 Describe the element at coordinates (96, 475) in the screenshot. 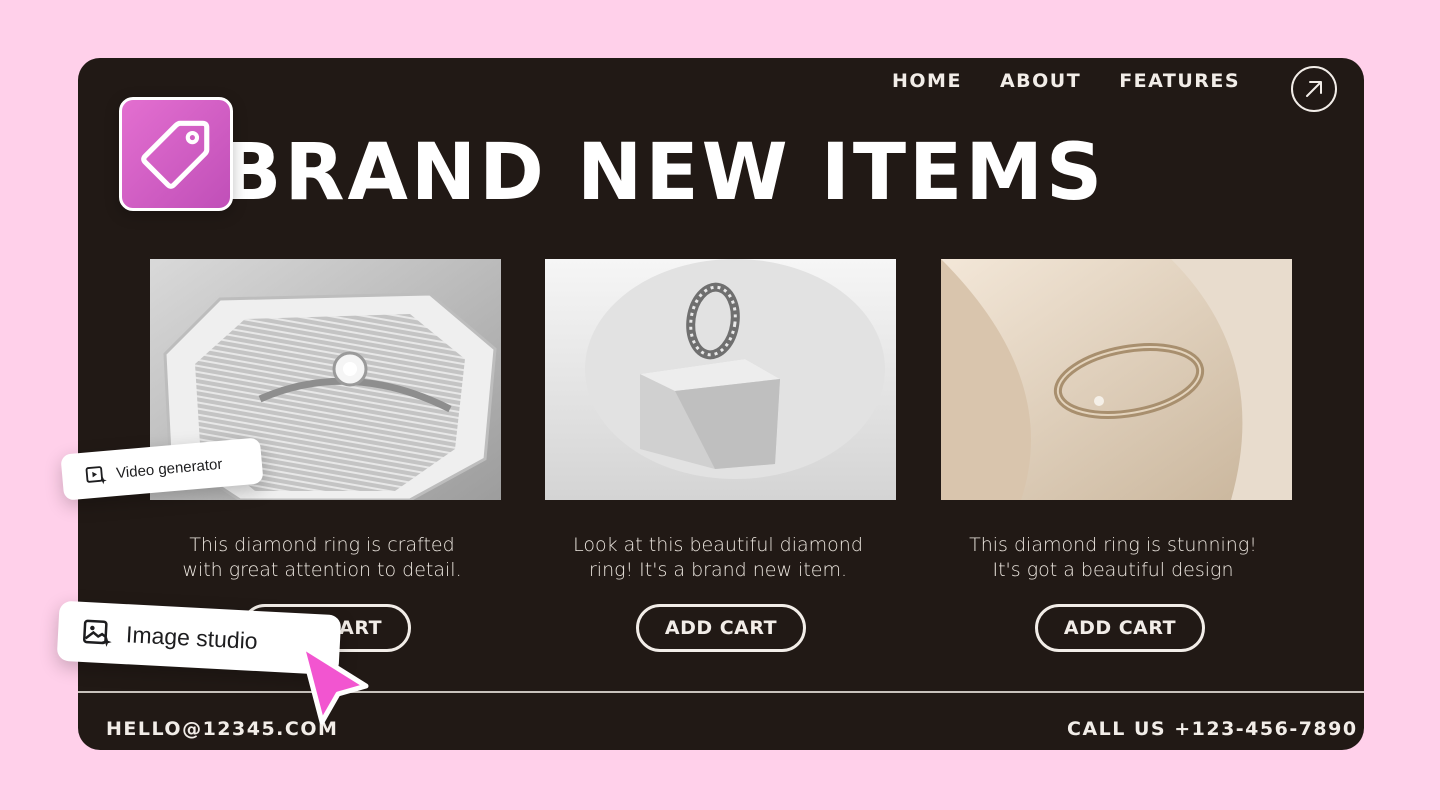

I see `video-sparkle-icon` at that location.